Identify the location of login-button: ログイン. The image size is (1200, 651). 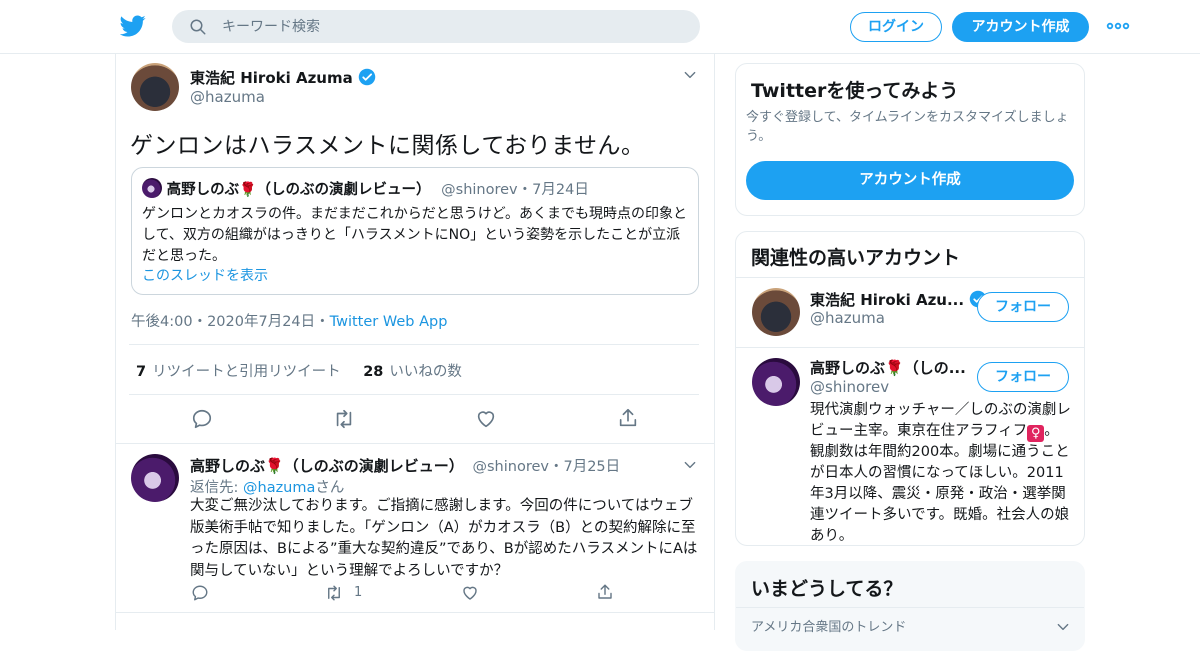
(896, 27).